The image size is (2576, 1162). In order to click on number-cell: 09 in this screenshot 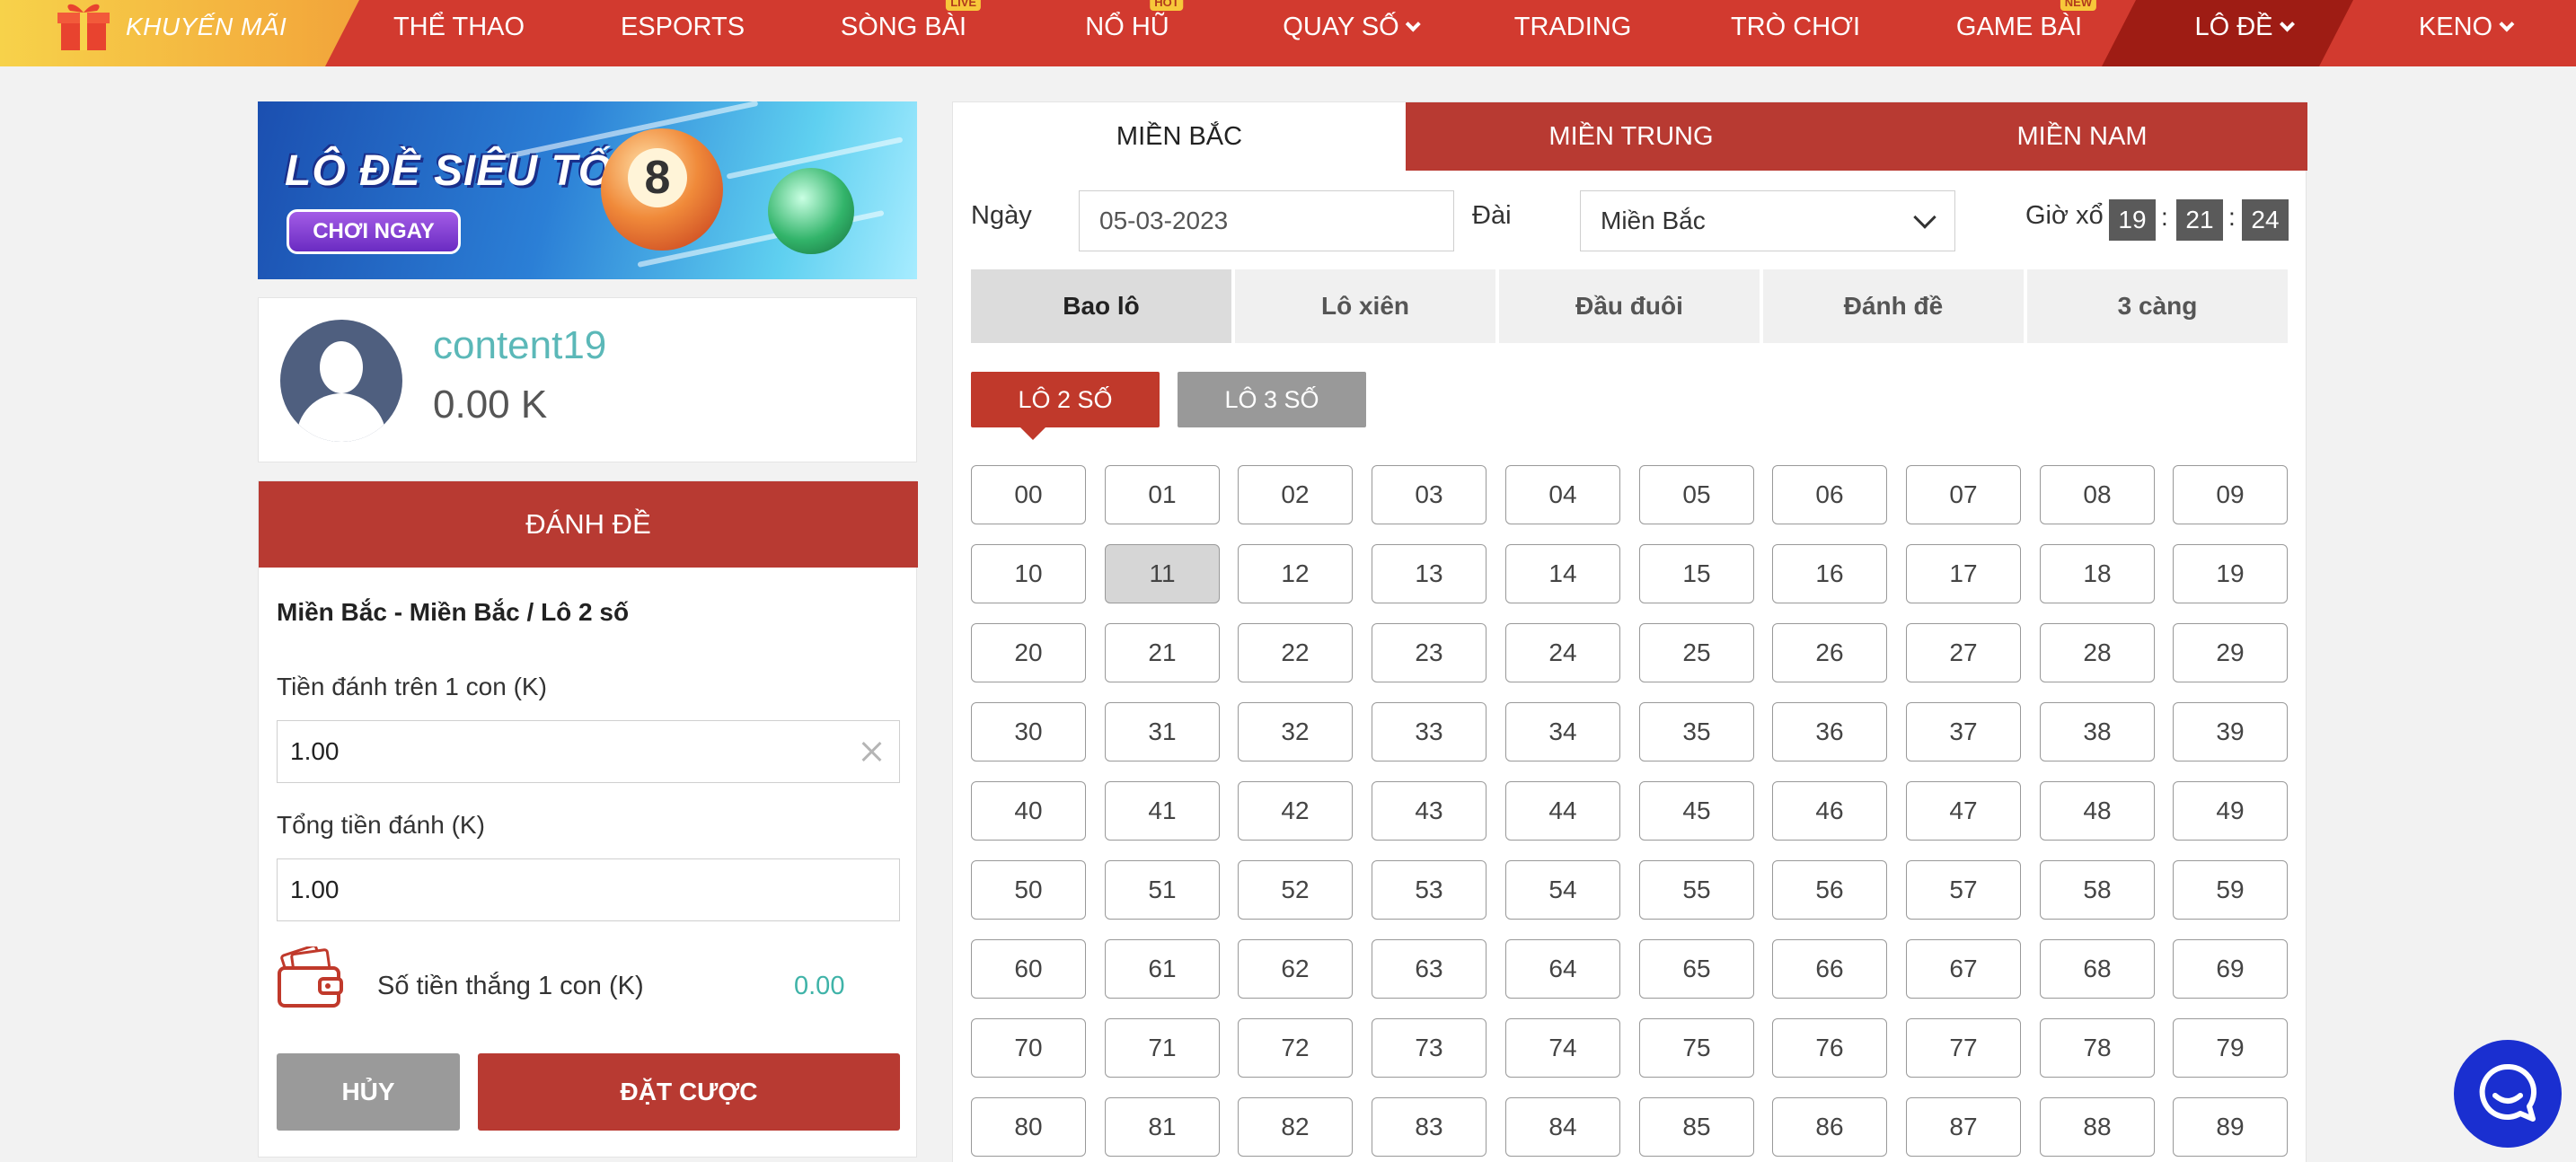, I will do `click(2230, 495)`.